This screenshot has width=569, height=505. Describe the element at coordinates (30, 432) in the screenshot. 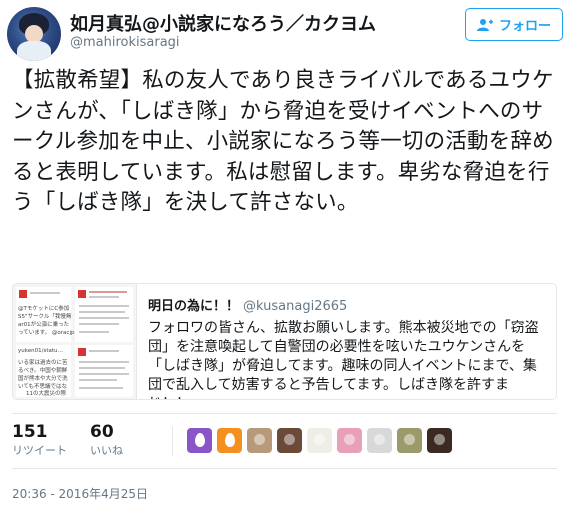

I see `retweet-count: 151` at that location.